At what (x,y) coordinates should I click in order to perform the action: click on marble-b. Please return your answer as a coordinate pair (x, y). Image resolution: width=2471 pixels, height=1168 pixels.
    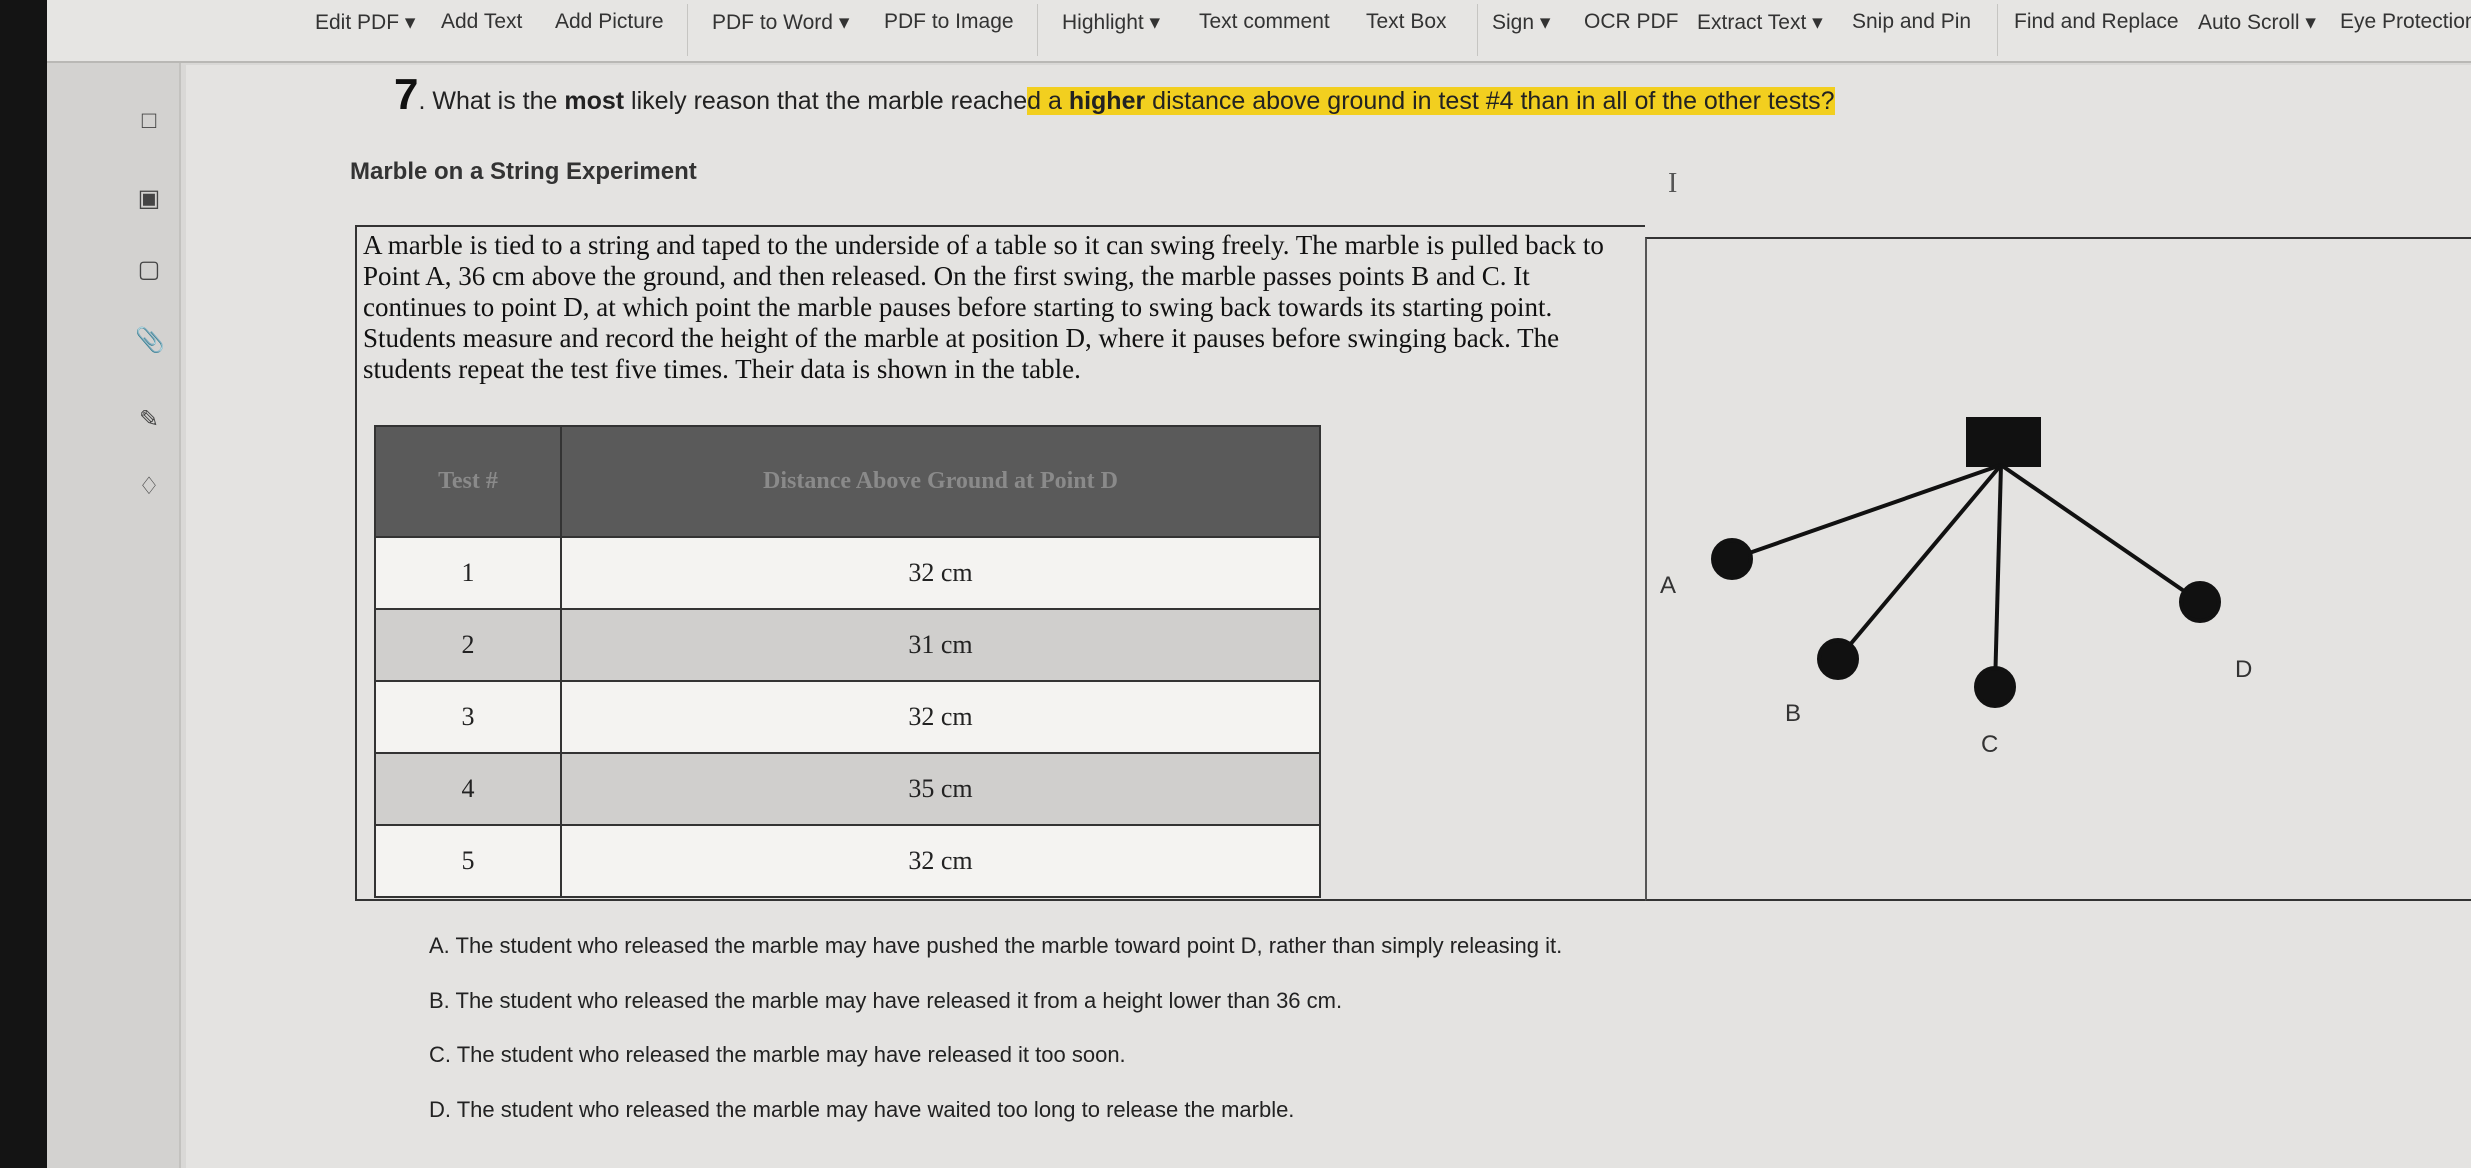
    Looking at the image, I should click on (1838, 659).